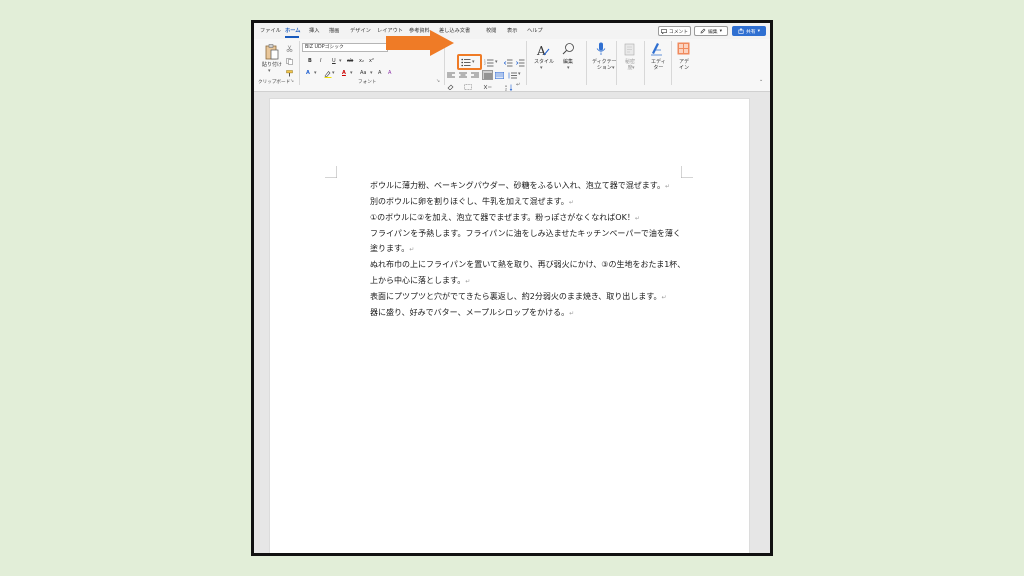 The image size is (1024, 576). What do you see at coordinates (314, 30) in the screenshot?
I see `tab-insert: 挿入` at bounding box center [314, 30].